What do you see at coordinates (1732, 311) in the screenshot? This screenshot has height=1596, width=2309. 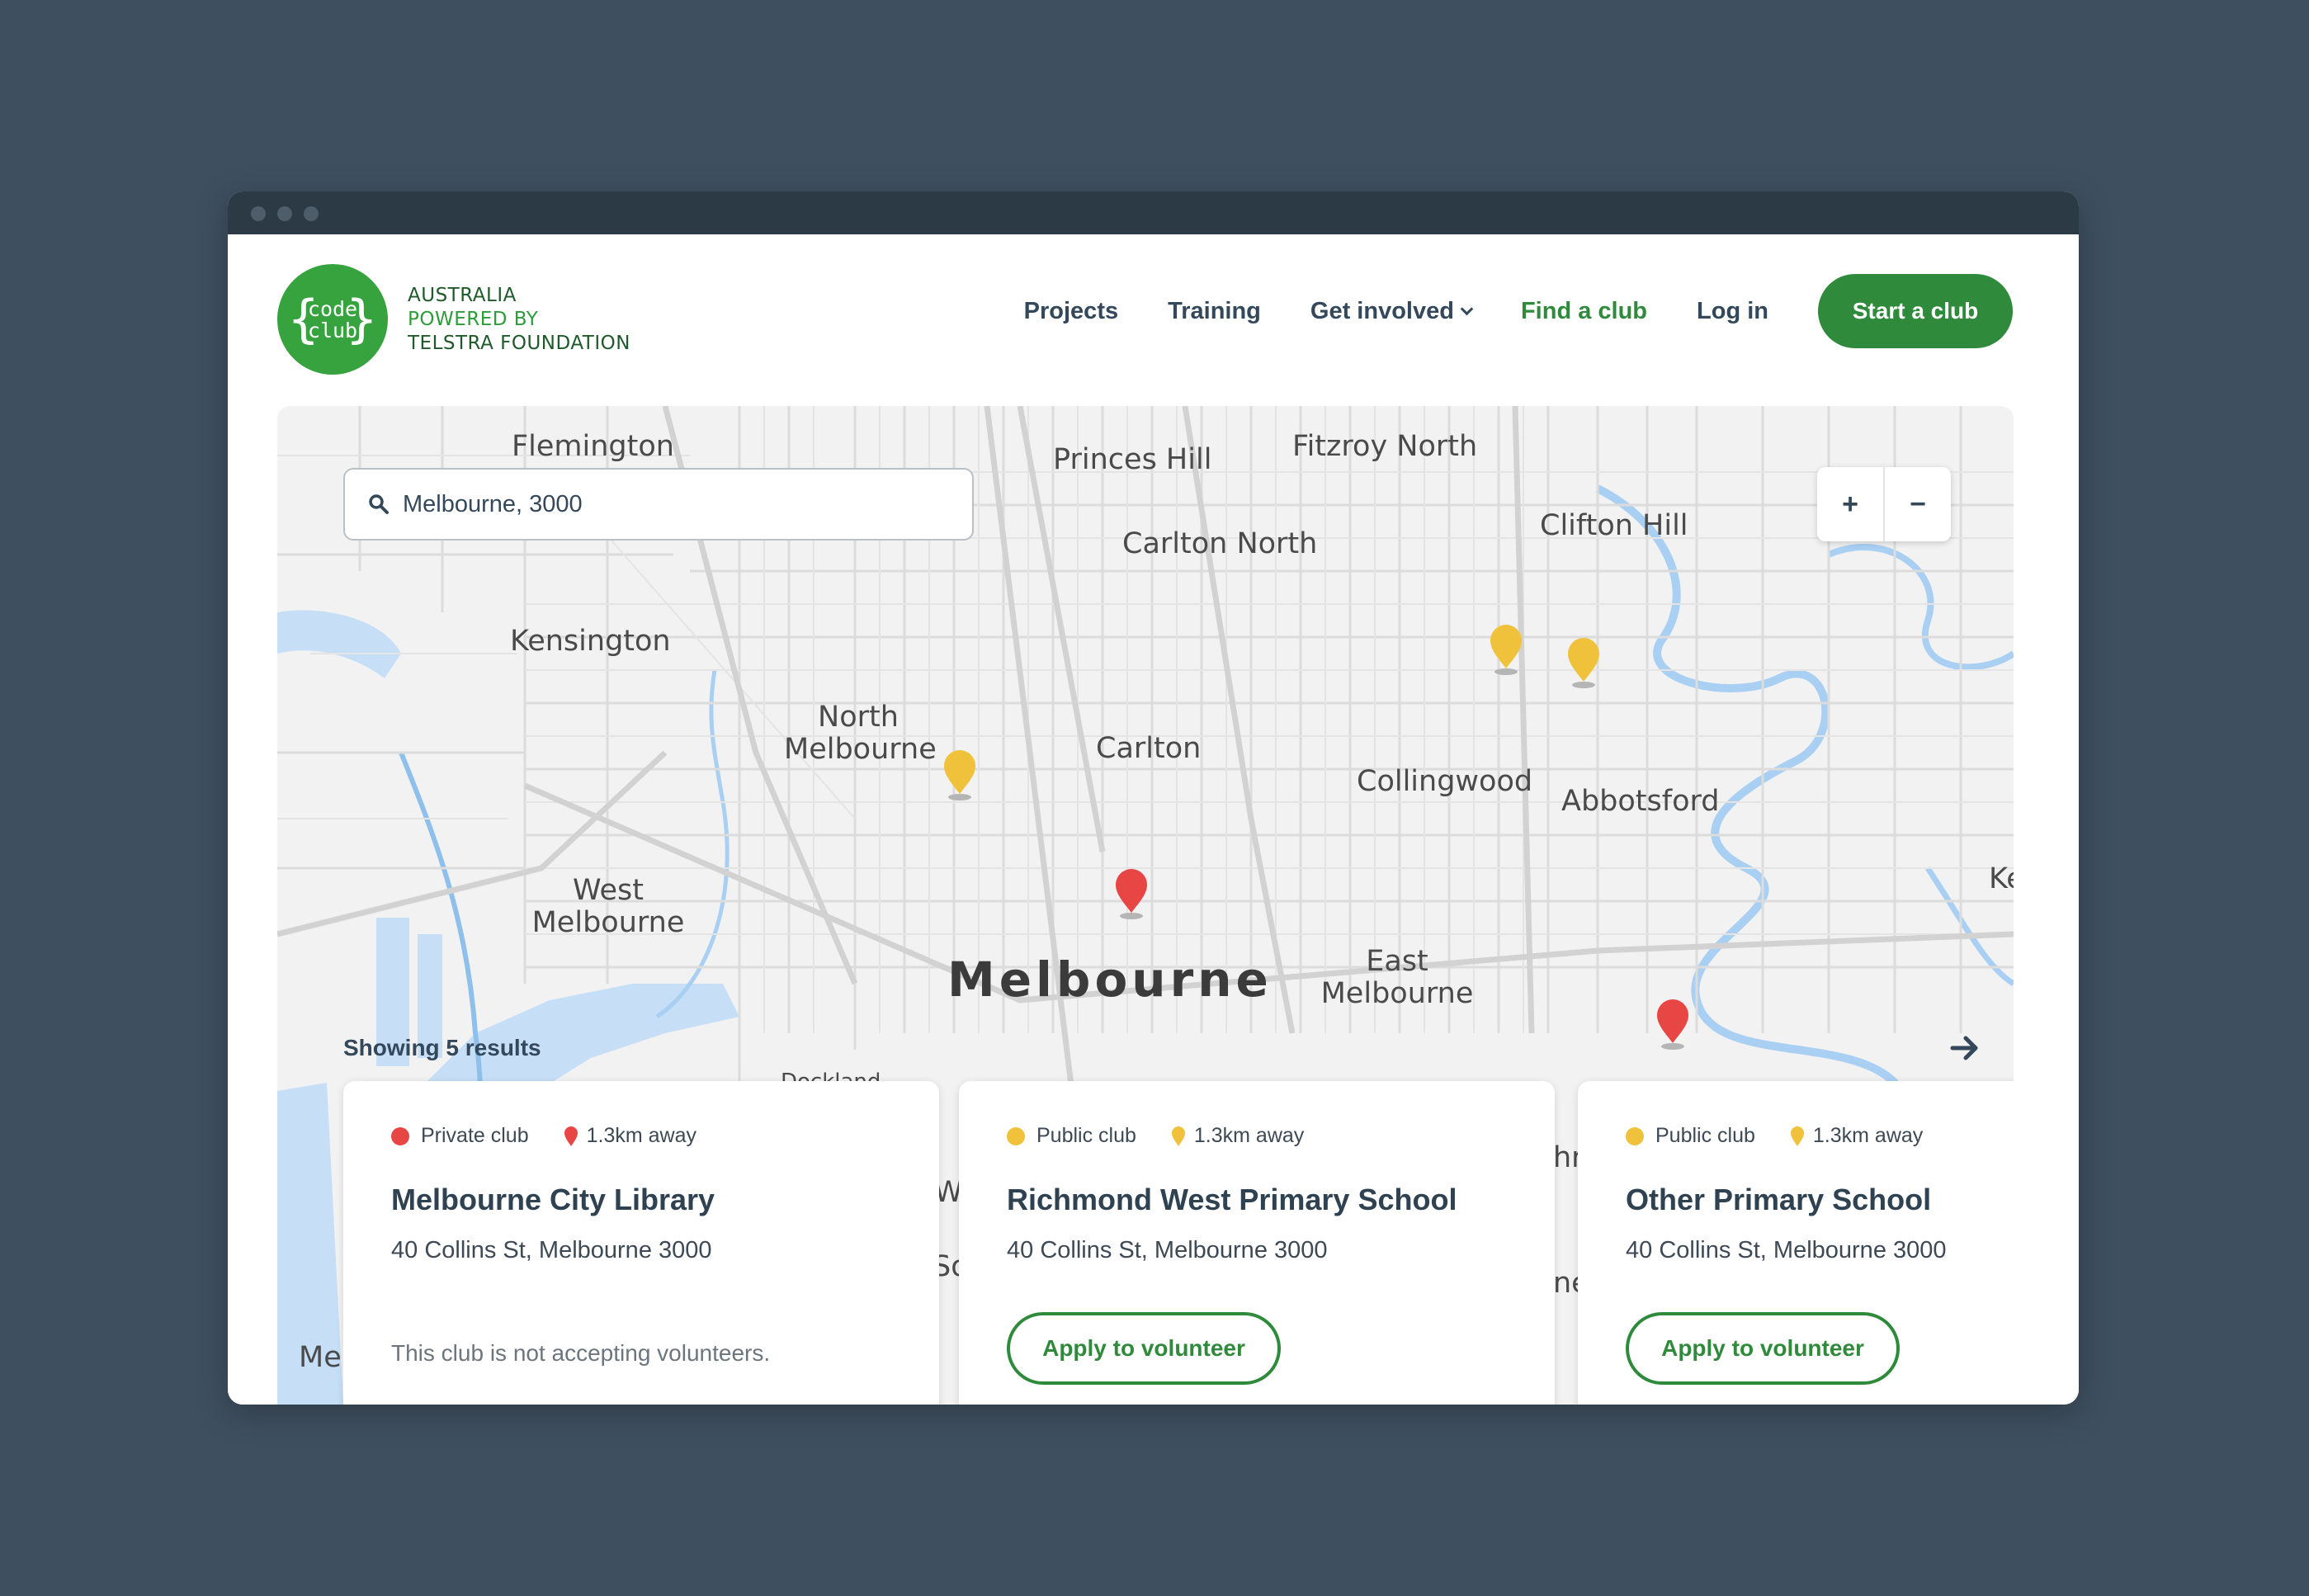 I see `nav-log-in: Log in` at bounding box center [1732, 311].